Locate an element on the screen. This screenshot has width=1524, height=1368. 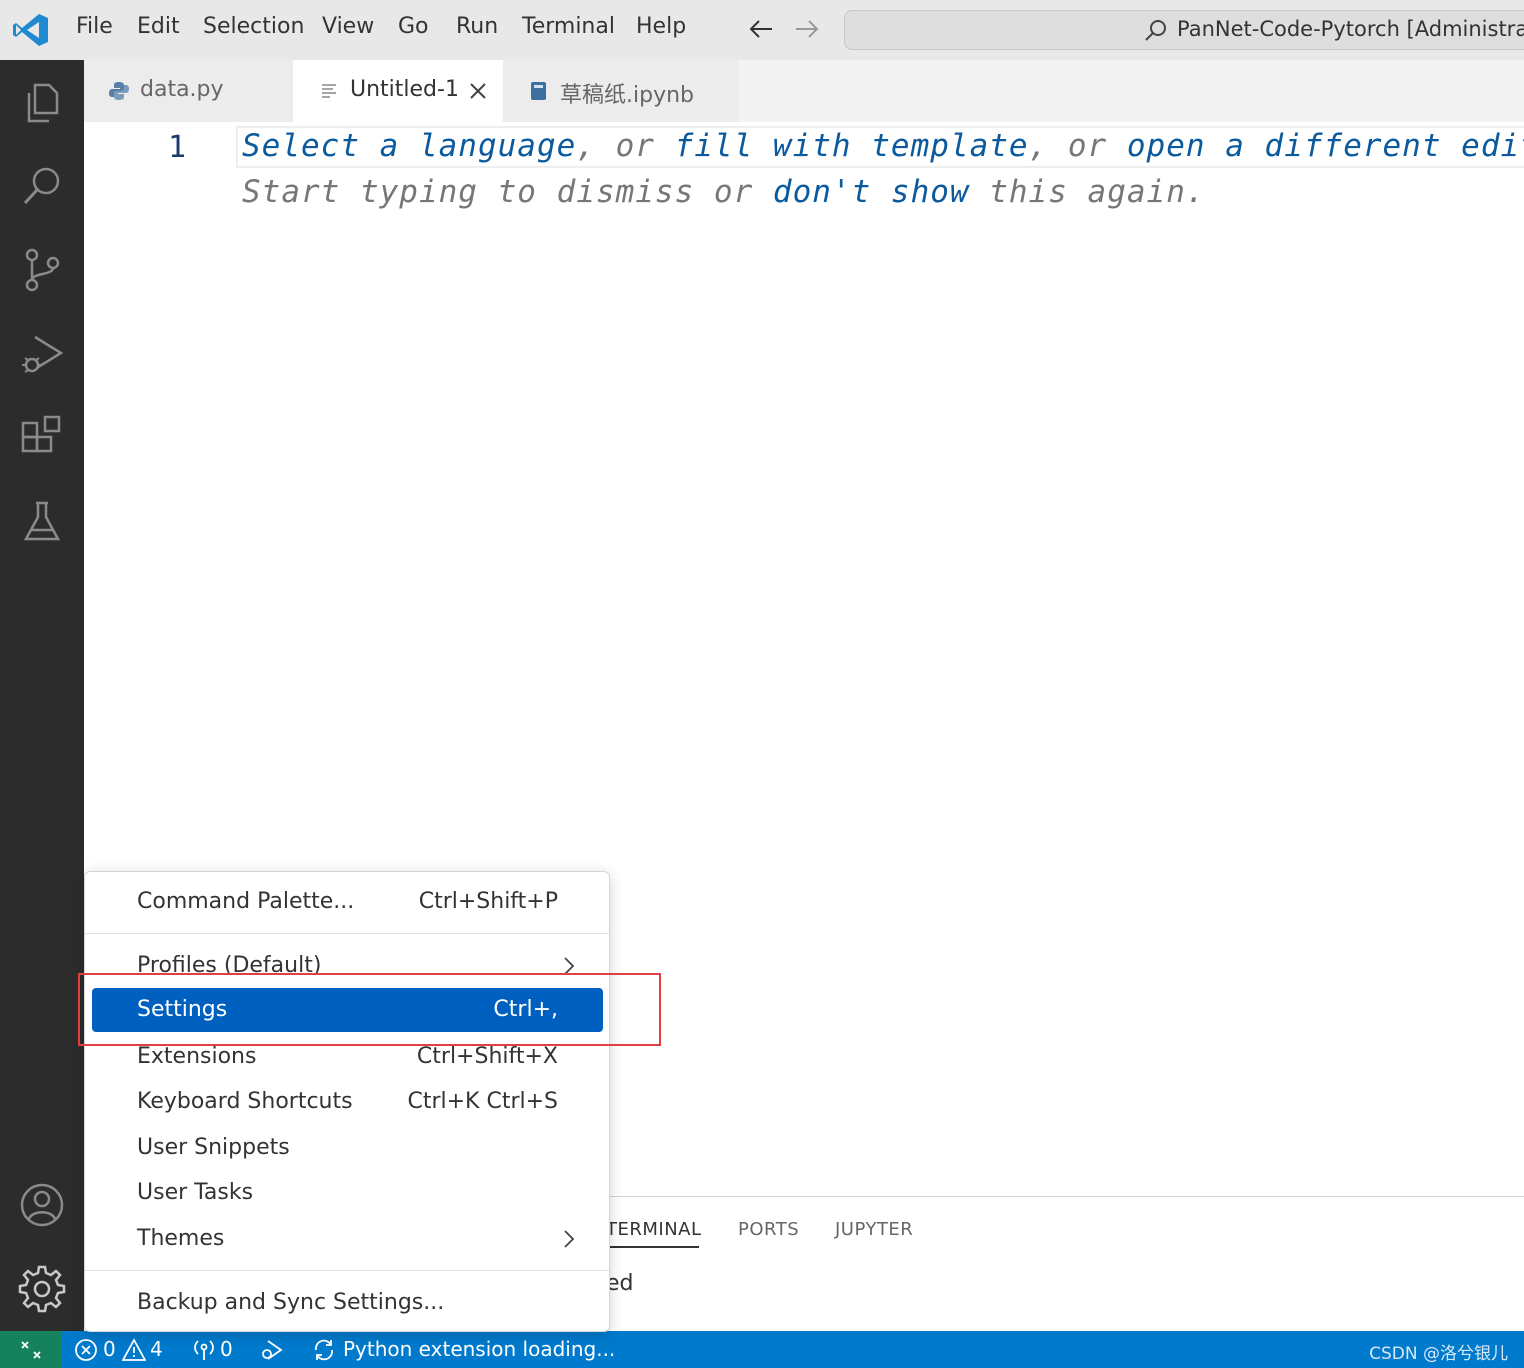
sync-loading-icon is located at coordinates (324, 1350).